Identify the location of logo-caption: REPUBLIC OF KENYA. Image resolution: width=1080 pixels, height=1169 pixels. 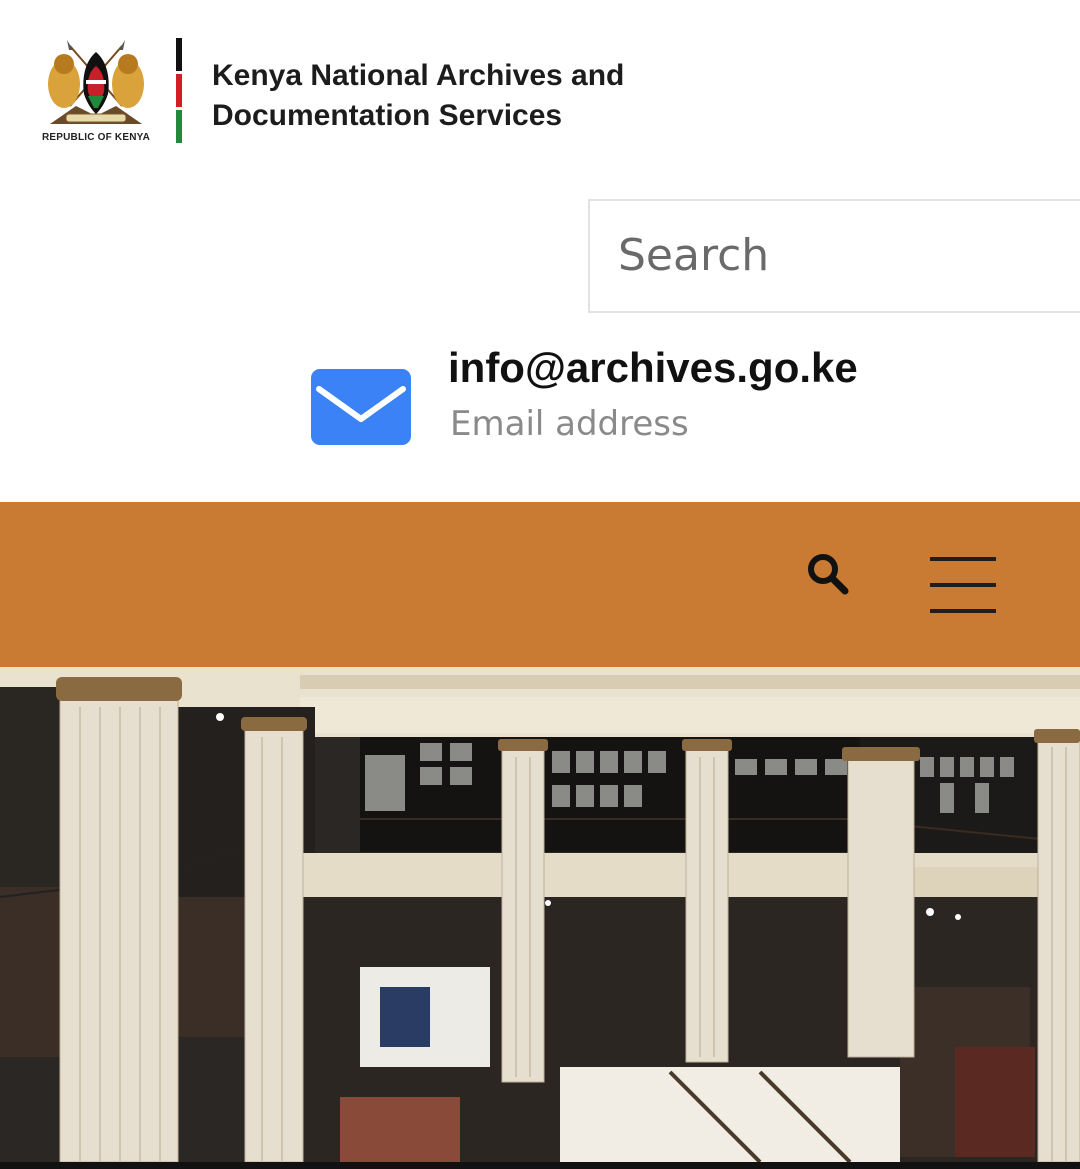
(96, 137).